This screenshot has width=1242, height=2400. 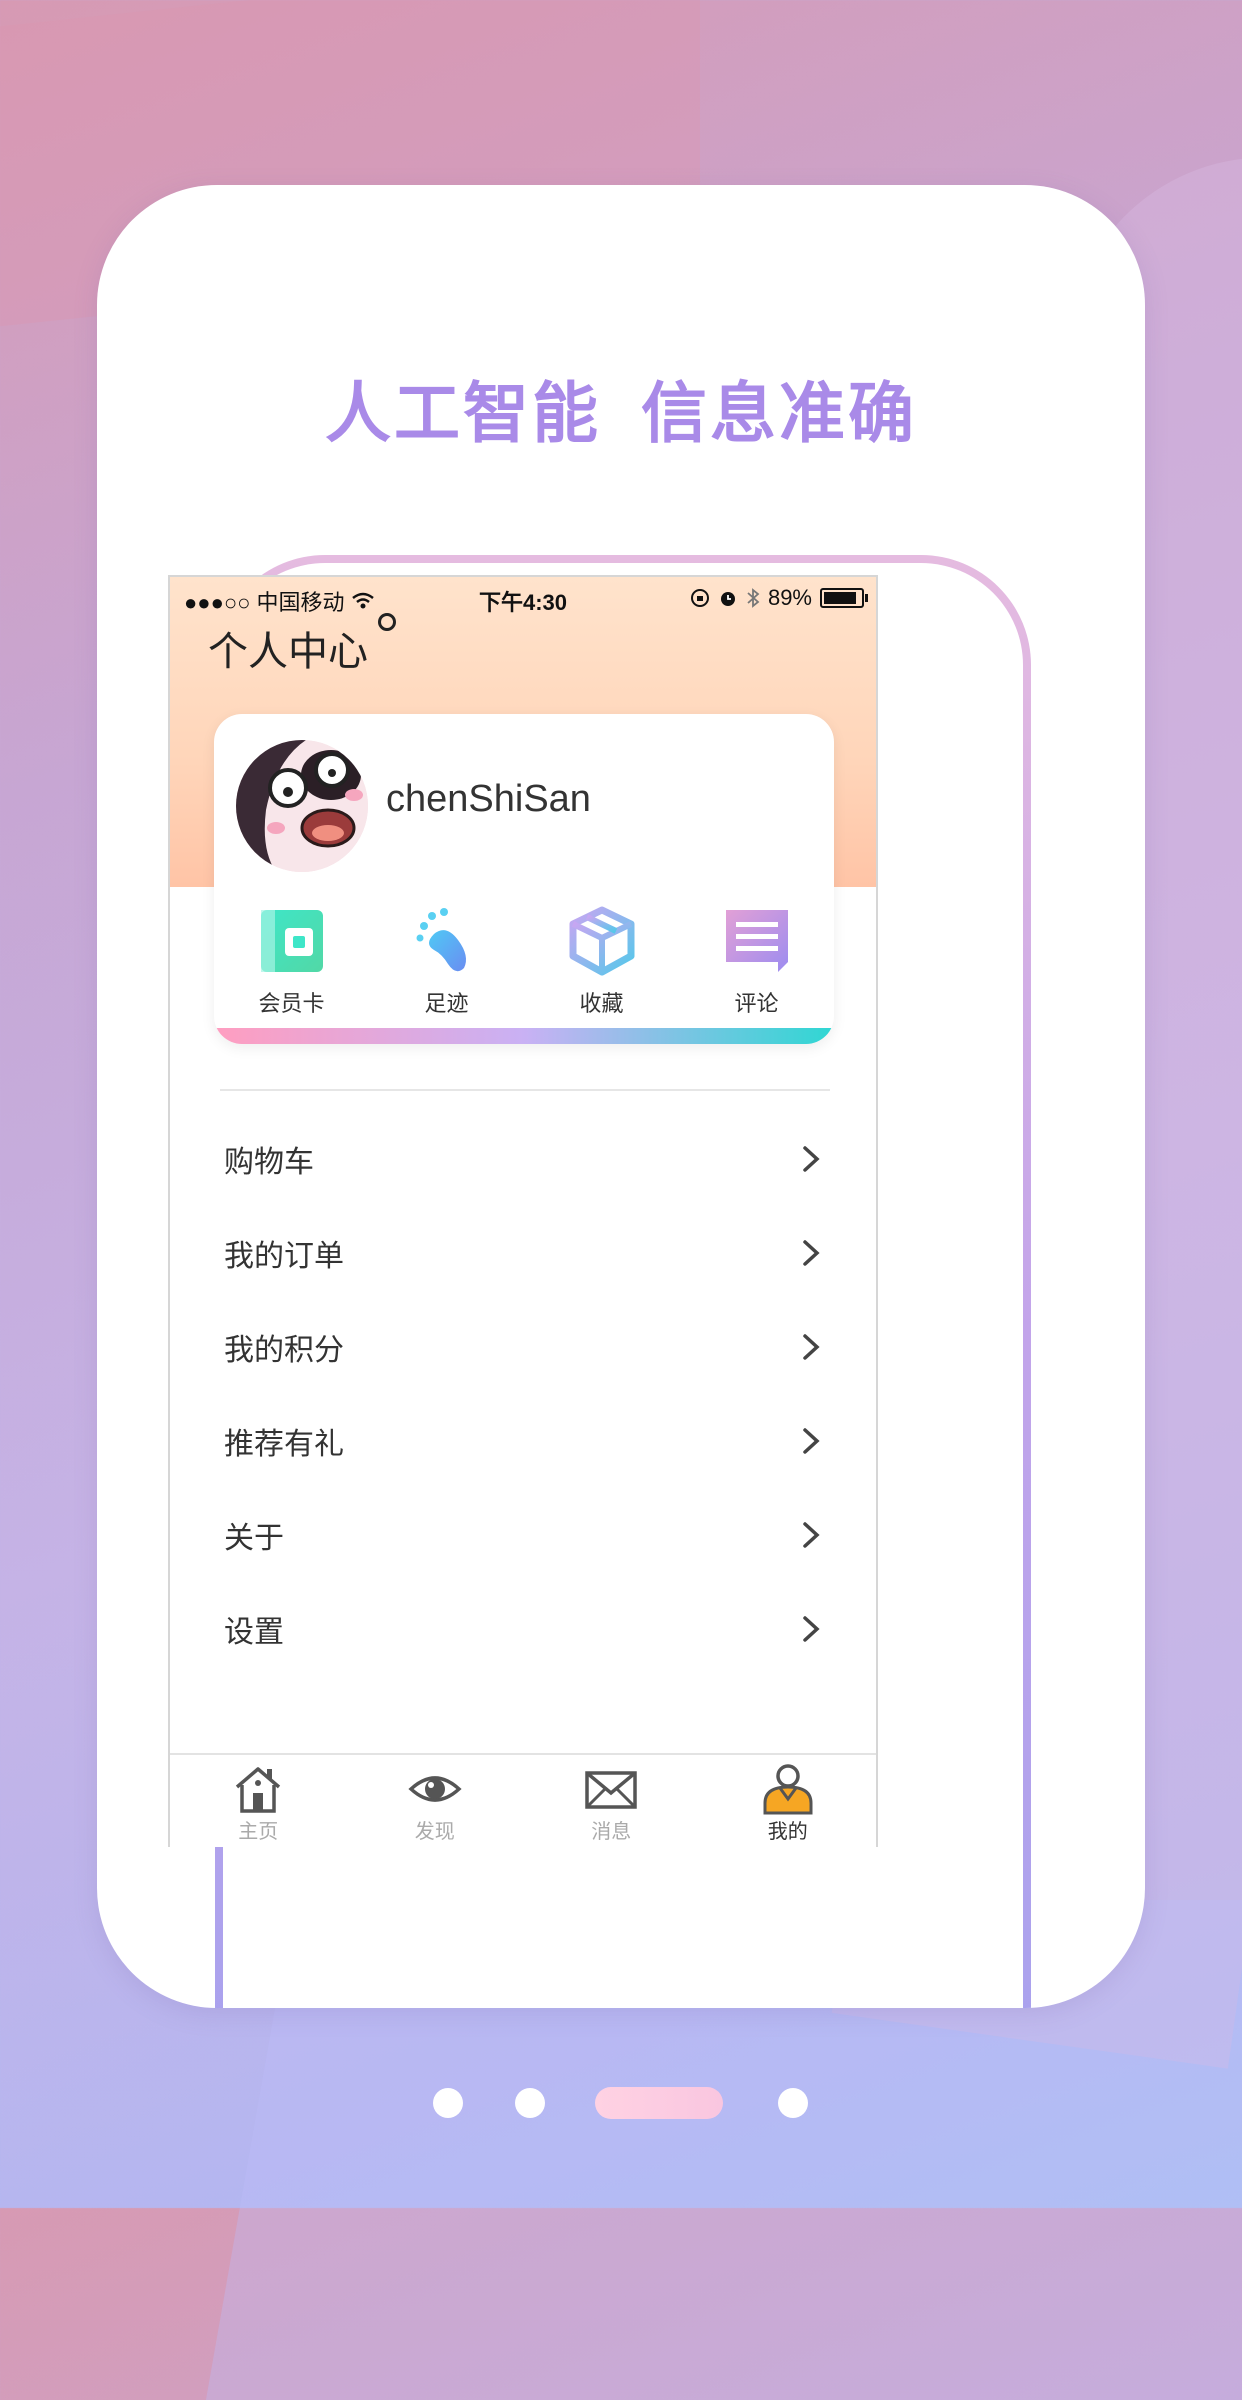 I want to click on card-gradient-bar, so click(x=524, y=1036).